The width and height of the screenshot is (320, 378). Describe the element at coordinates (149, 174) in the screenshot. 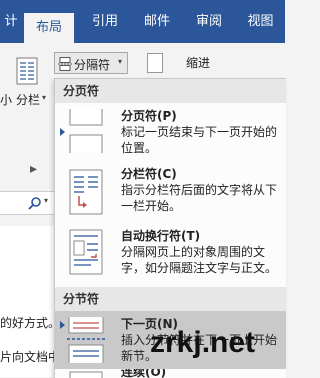

I see `menu-item-title: 分栏符(C)` at that location.